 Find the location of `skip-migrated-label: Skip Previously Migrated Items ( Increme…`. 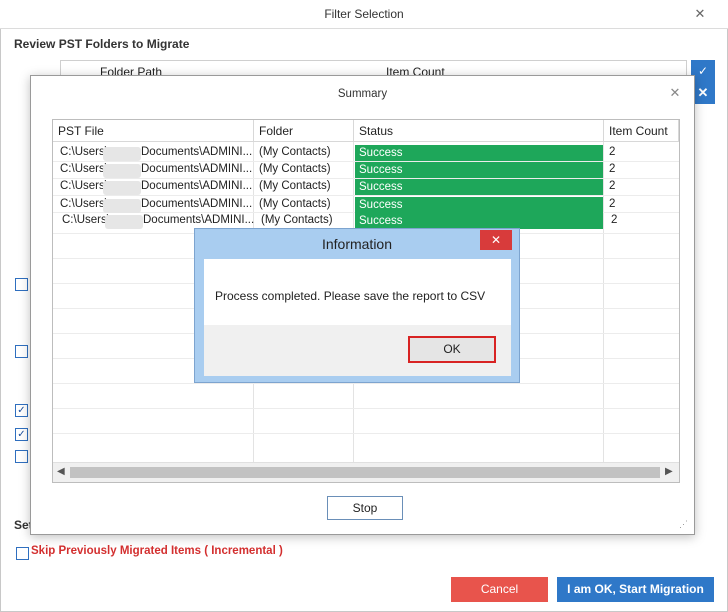

skip-migrated-label: Skip Previously Migrated Items ( Increme… is located at coordinates (157, 551).